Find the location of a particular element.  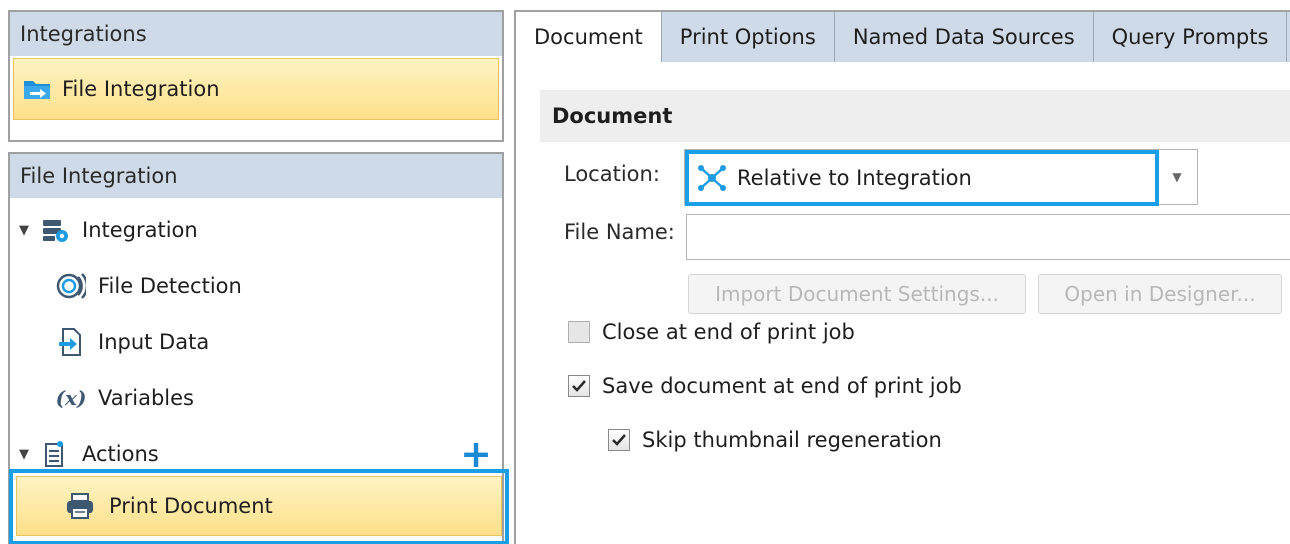

skip-thumbnail-checkbox-row: Skip thumbnail regeneration is located at coordinates (775, 440).